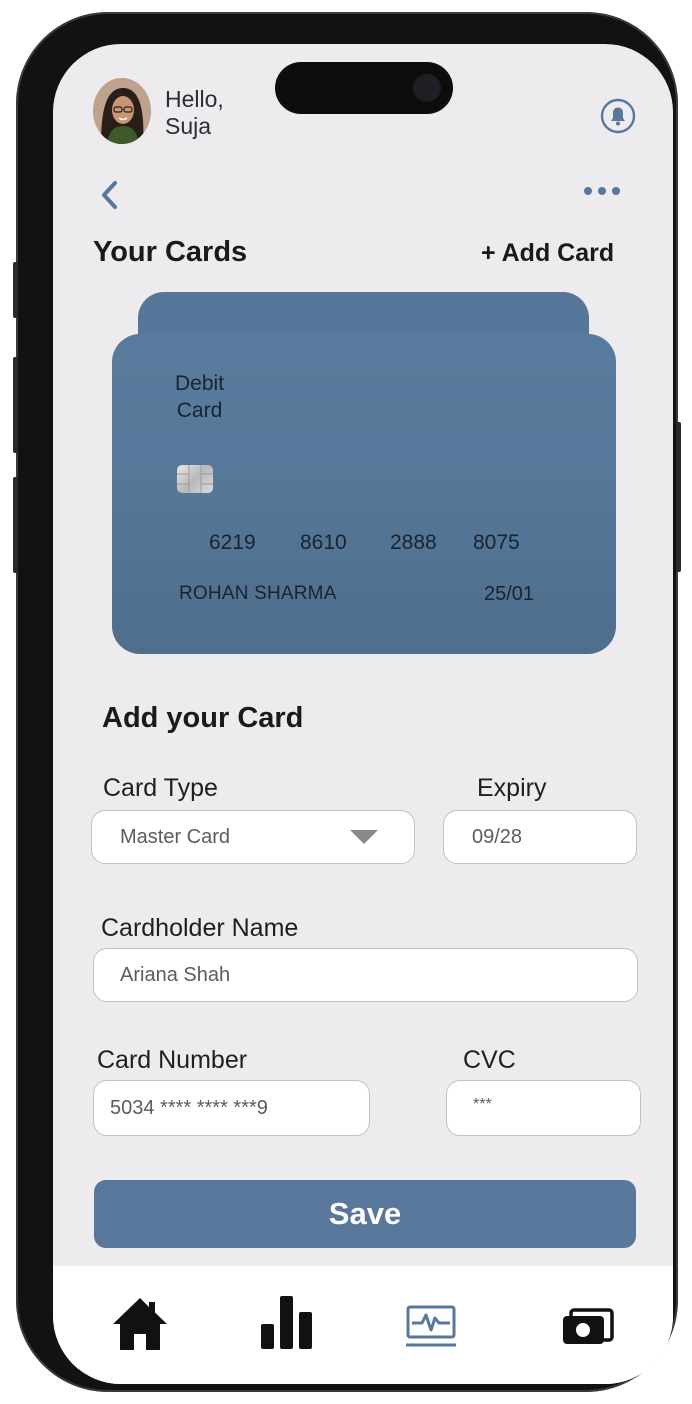  What do you see at coordinates (15, 290) in the screenshot?
I see `silent-switch` at bounding box center [15, 290].